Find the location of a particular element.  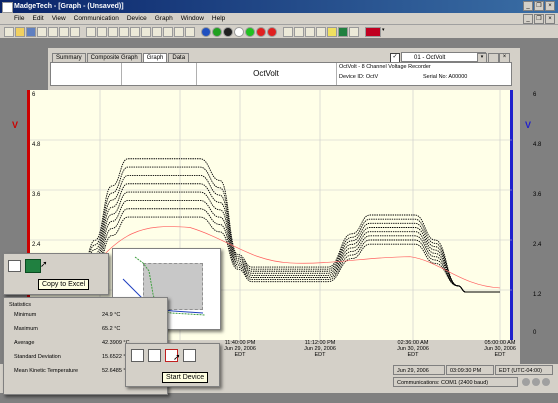

right-axis-unit: V is located at coordinates (528, 125).